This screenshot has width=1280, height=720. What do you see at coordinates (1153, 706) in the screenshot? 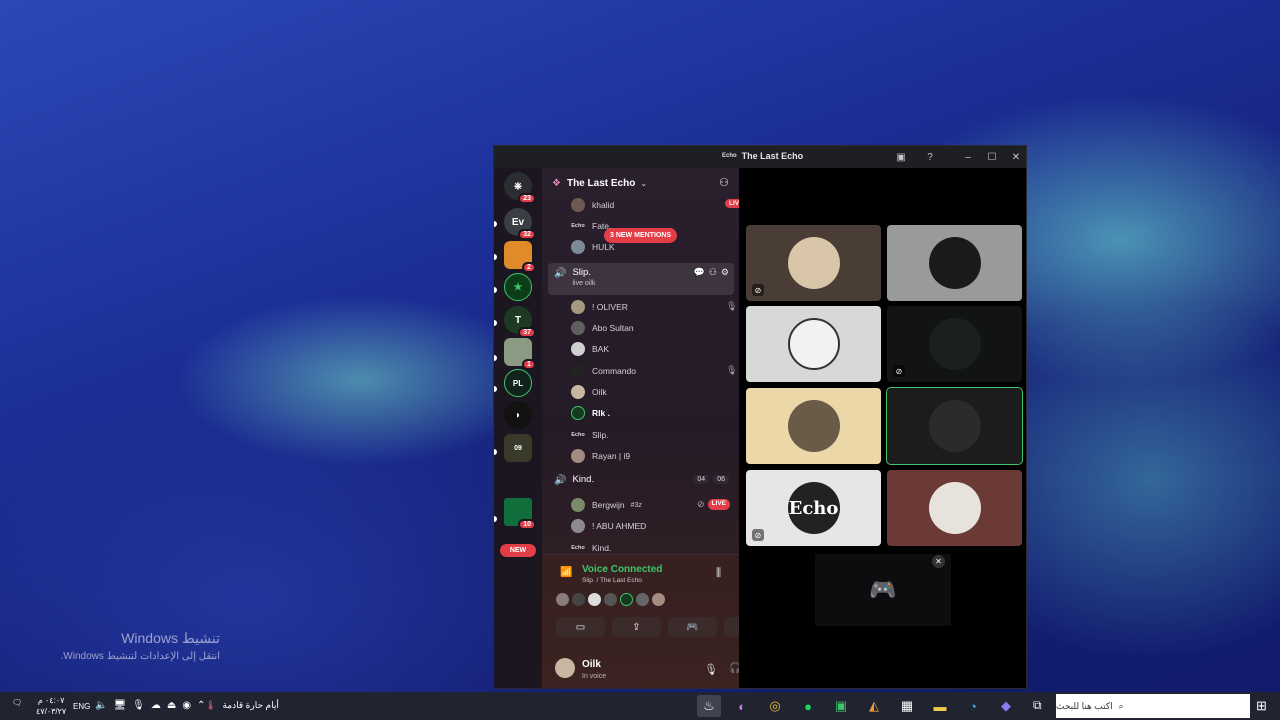
I see `search-input: ⌕ اكتب هنا للبحث` at bounding box center [1153, 706].